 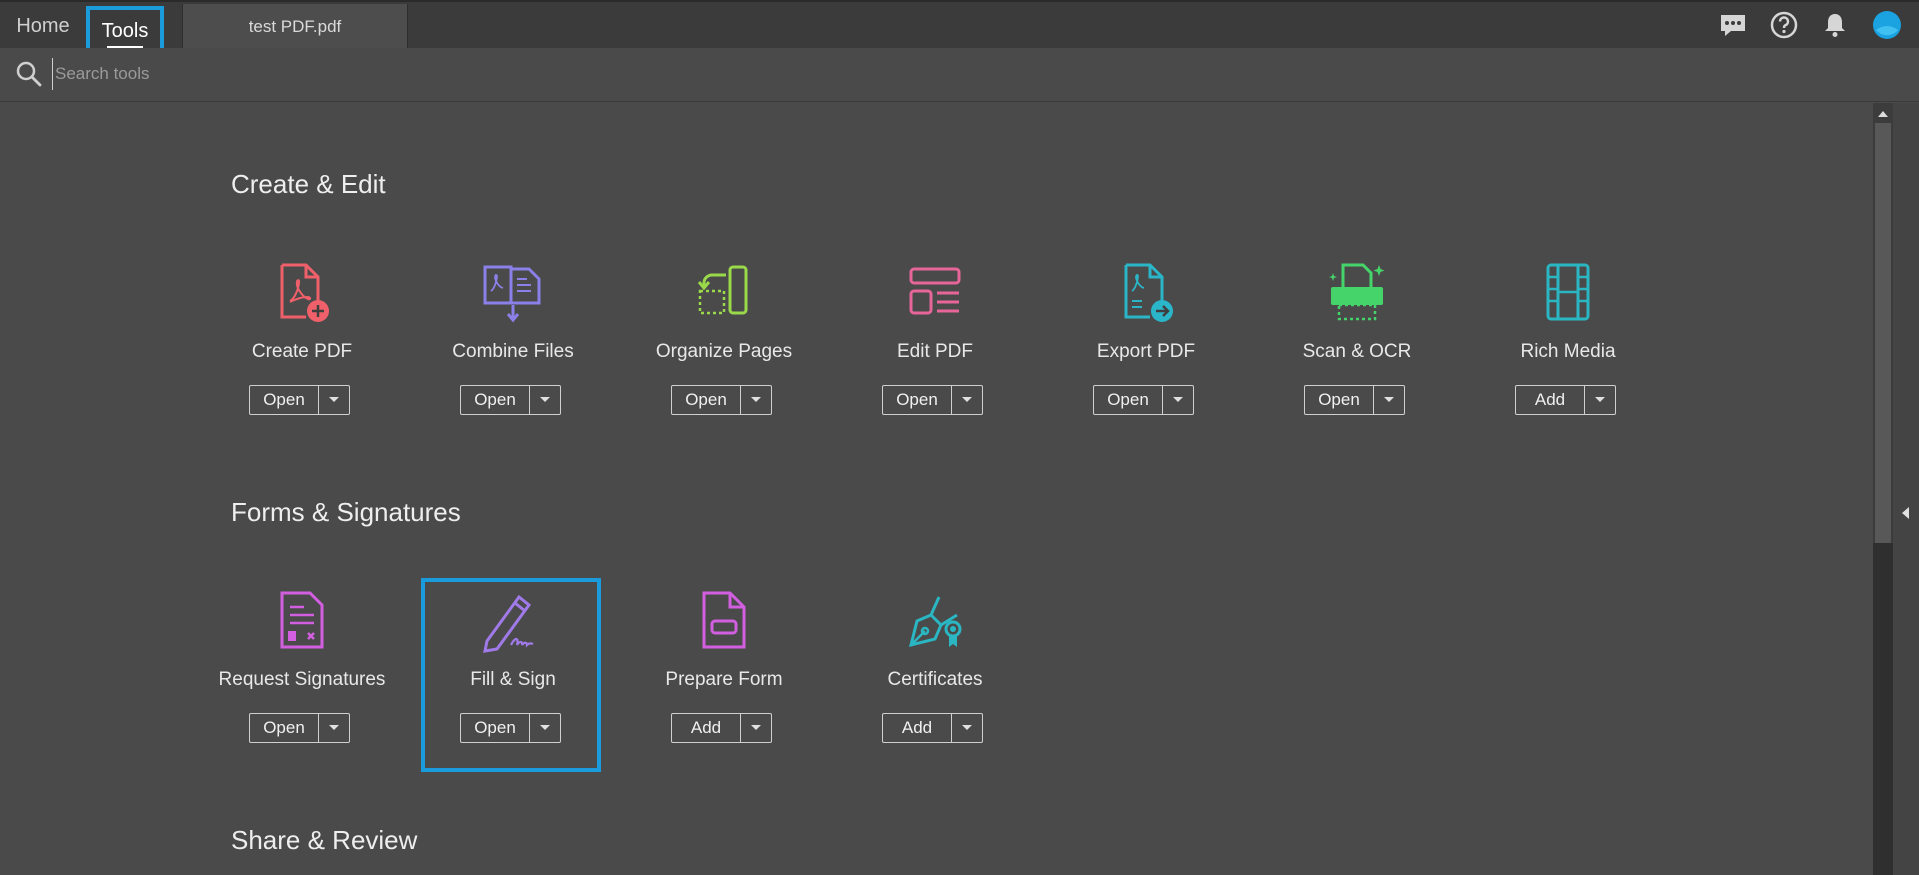 I want to click on tool-organize-pages: Organize Pages Open, so click(x=724, y=361).